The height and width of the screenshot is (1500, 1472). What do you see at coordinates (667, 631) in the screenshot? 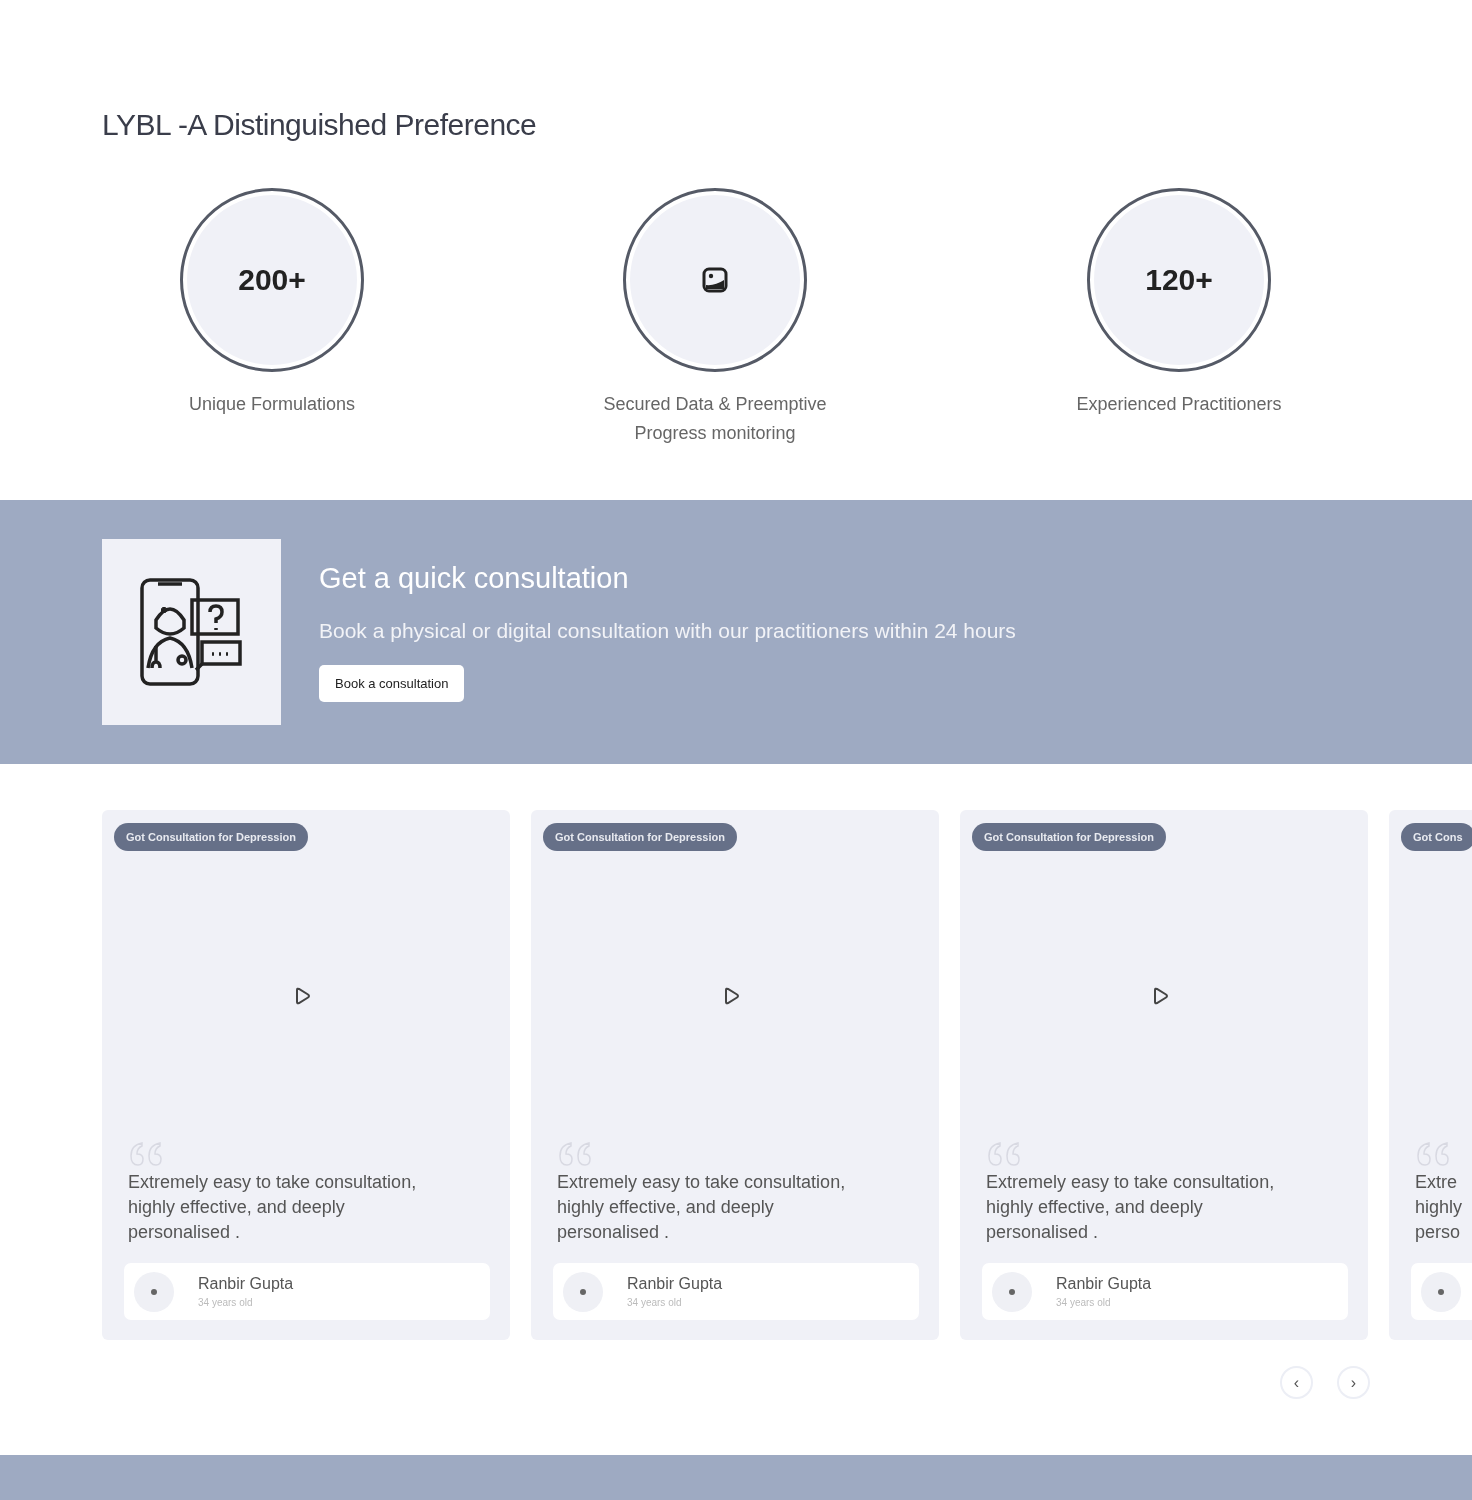
I see `banner-subtitle: Book a physical or digital consultation with our practitioners within 24 hours` at bounding box center [667, 631].